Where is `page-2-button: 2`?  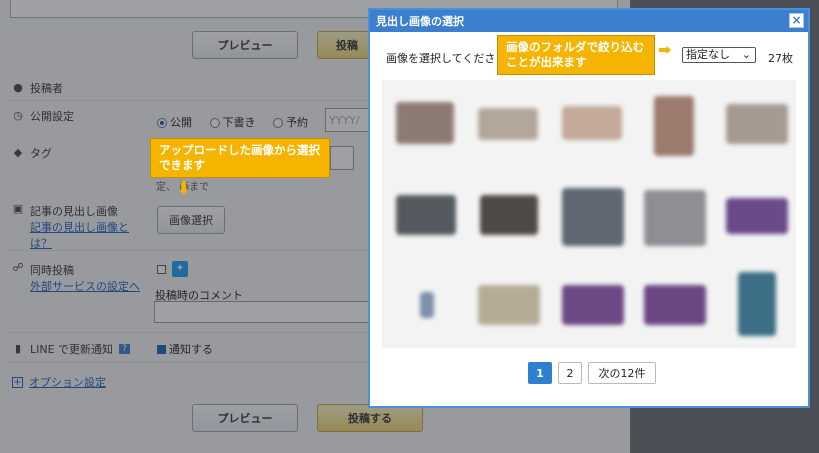
page-2-button: 2 is located at coordinates (570, 373).